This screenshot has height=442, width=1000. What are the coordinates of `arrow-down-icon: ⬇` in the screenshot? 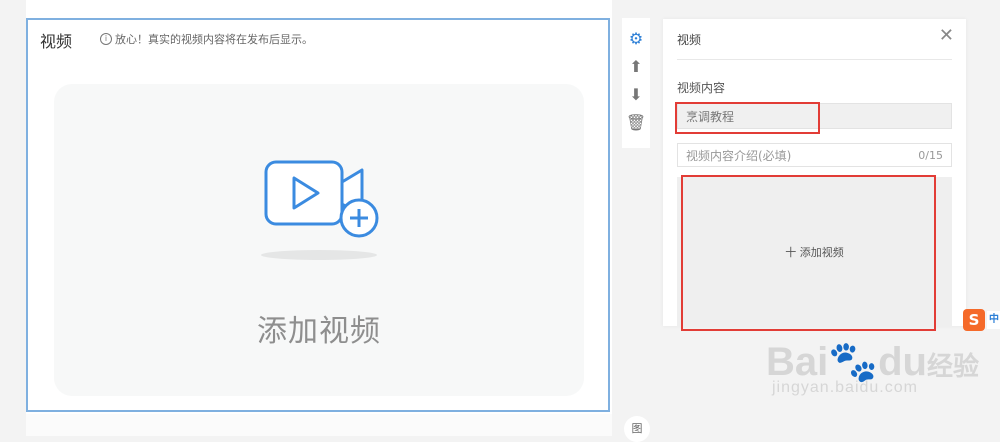 It's located at (636, 94).